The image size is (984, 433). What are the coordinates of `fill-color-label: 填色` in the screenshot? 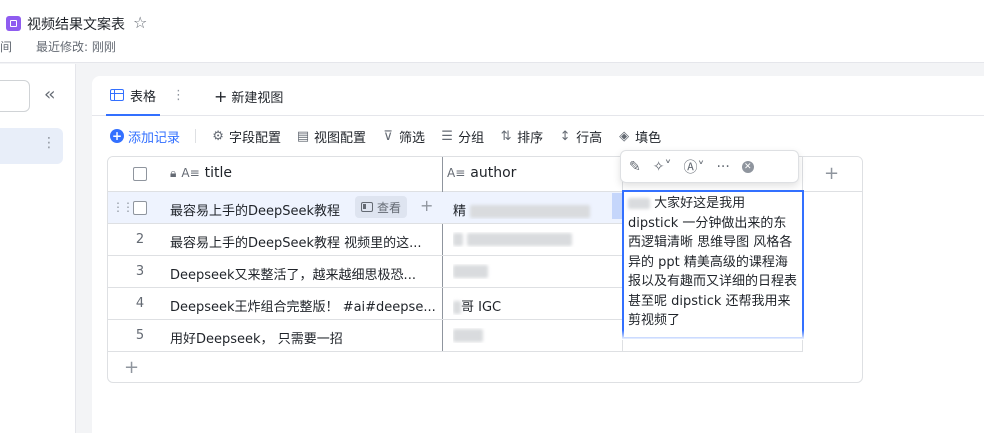 It's located at (648, 138).